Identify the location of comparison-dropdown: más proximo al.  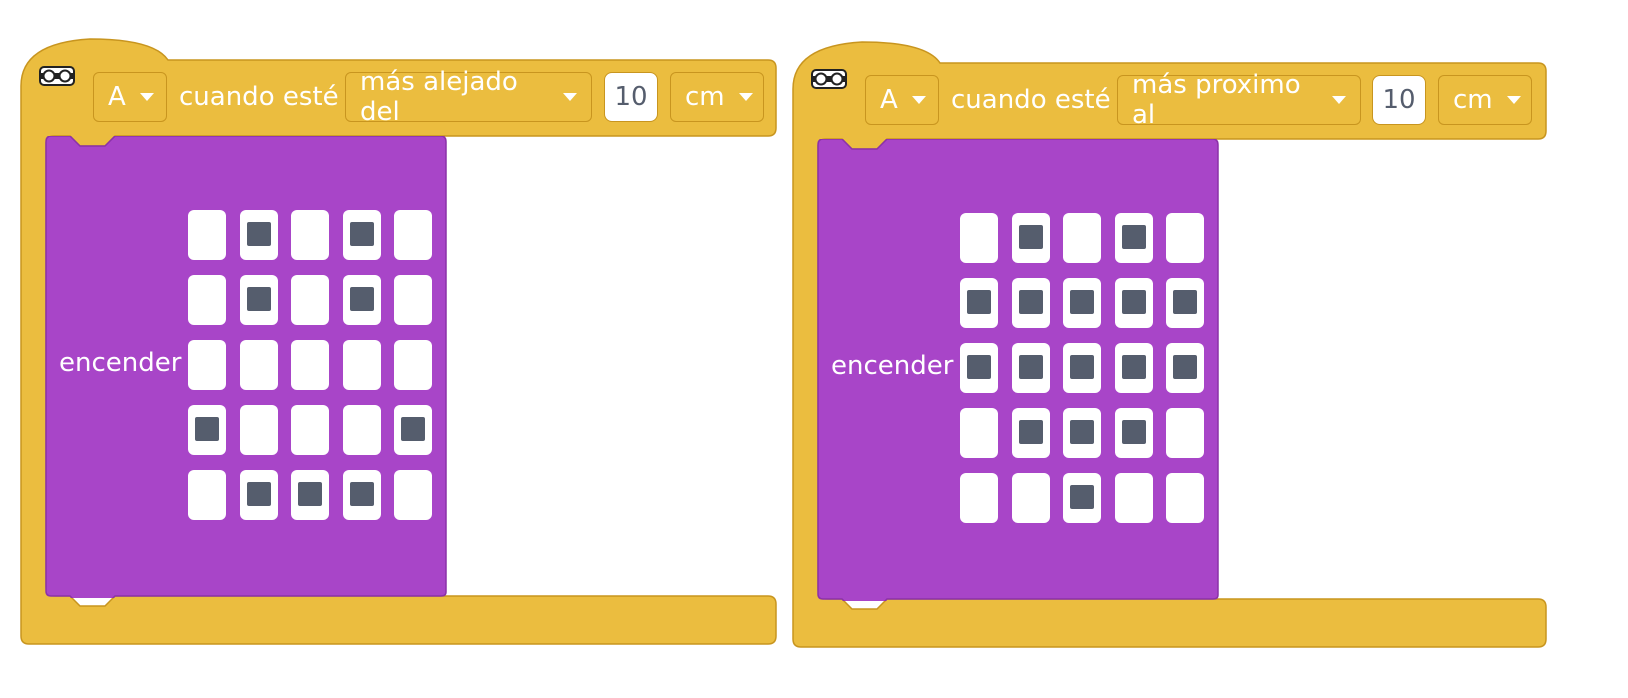
(1239, 100).